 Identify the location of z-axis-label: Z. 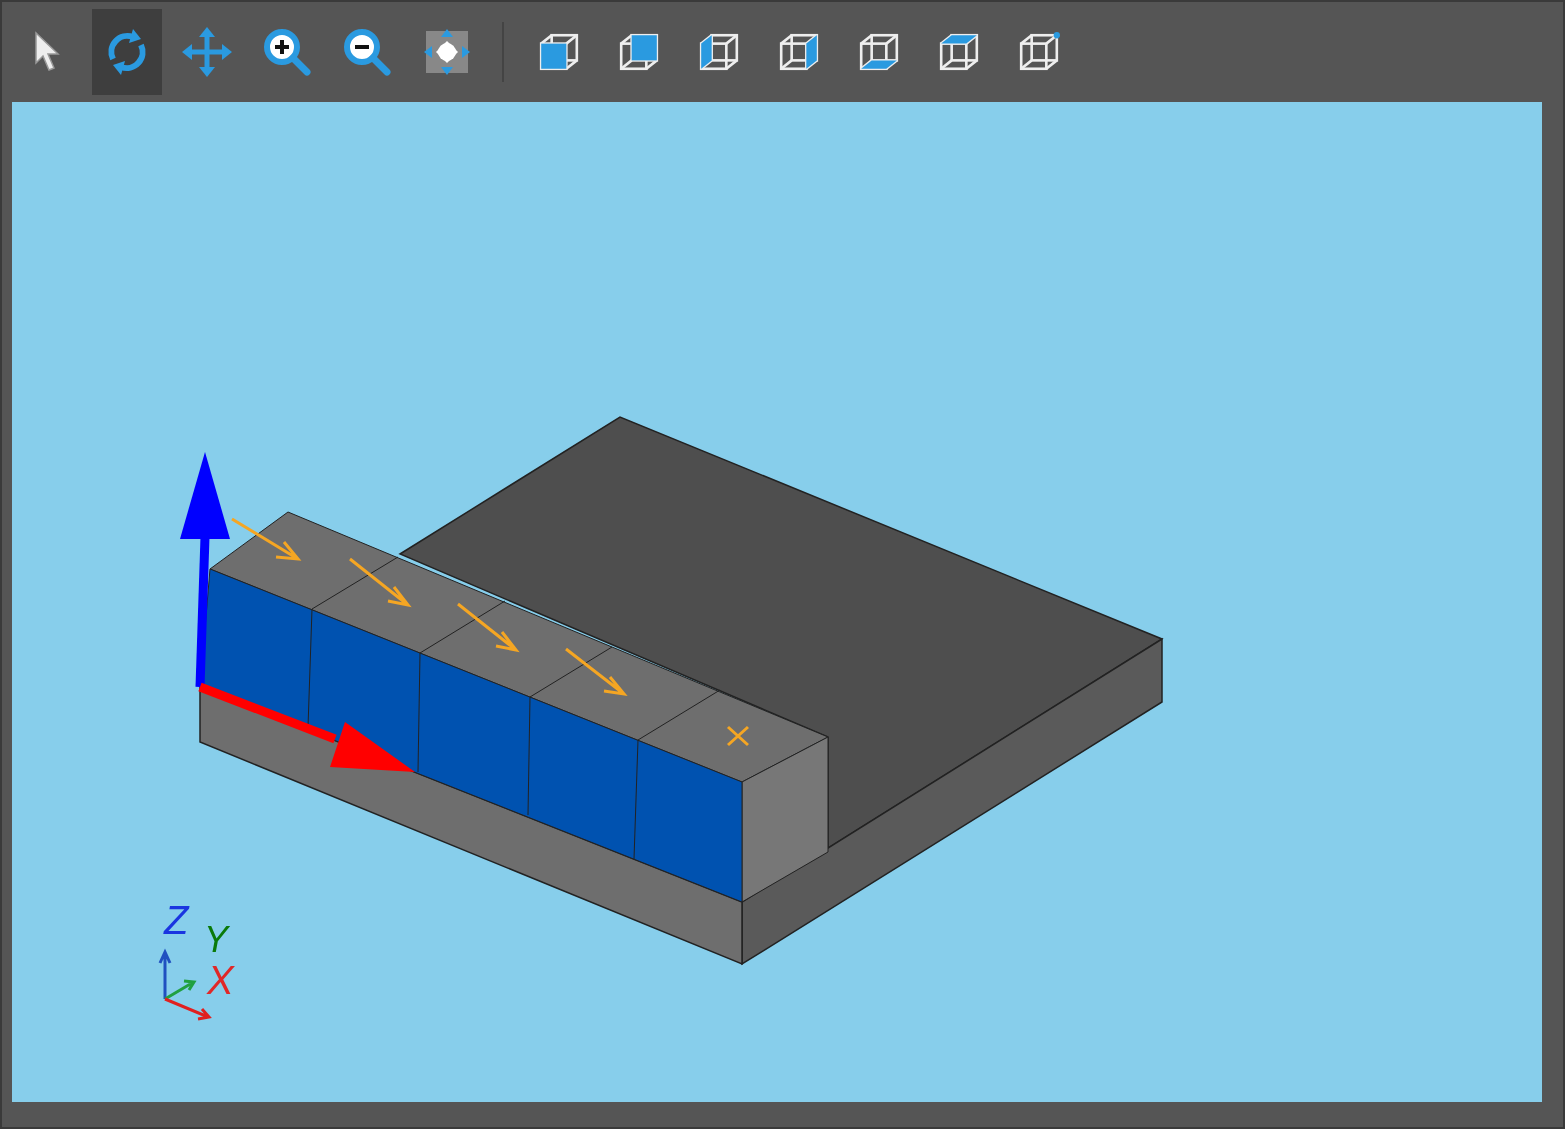
(176, 920).